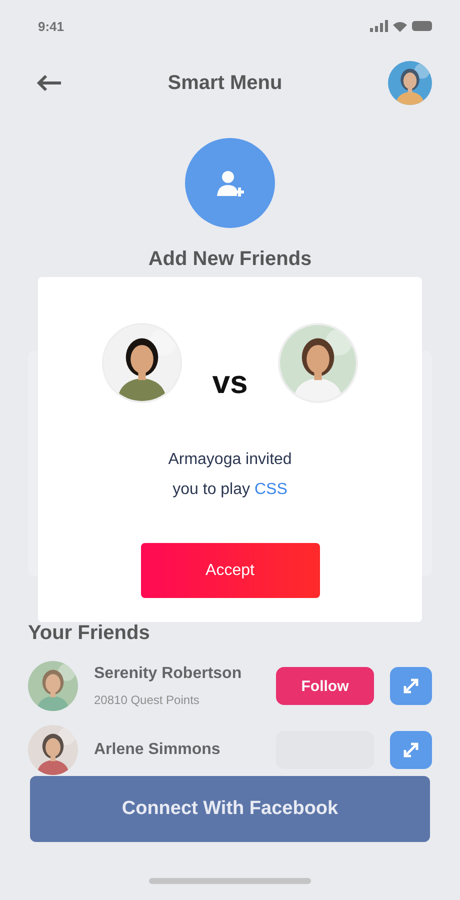 The image size is (460, 900). Describe the element at coordinates (89, 633) in the screenshot. I see `section-title: Your Friends` at that location.